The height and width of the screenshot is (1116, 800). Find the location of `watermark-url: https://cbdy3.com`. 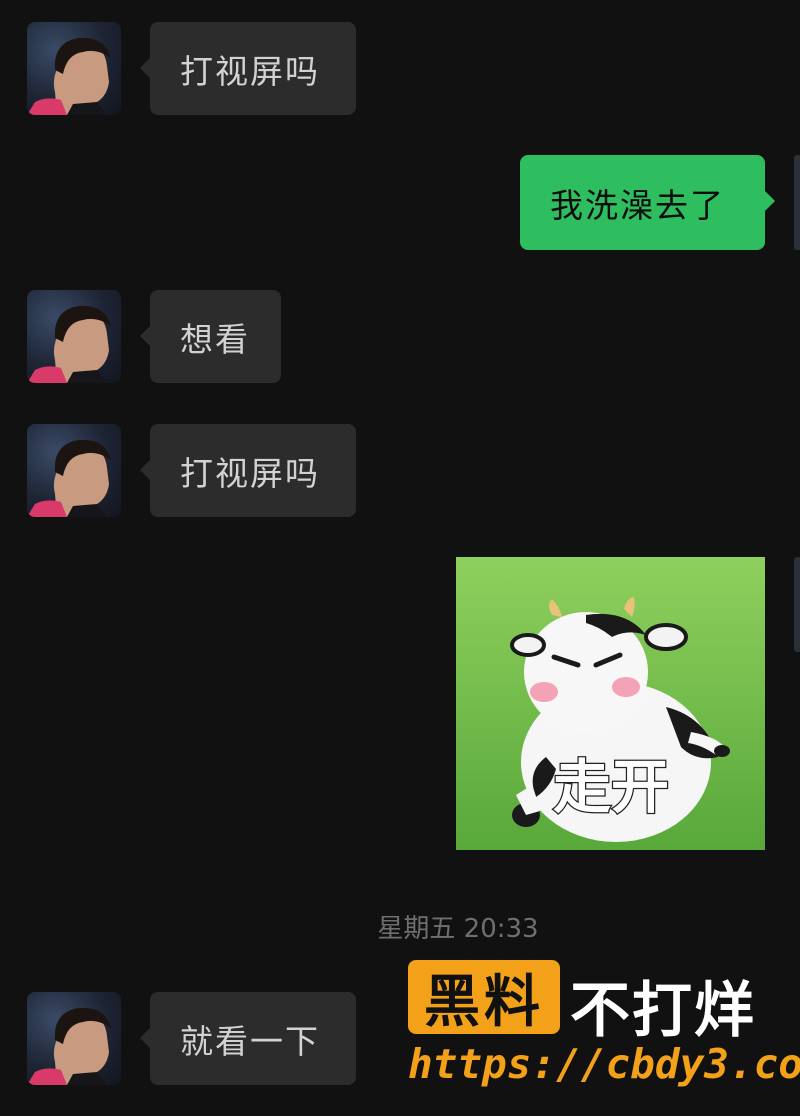

watermark-url: https://cbdy3.com is located at coordinates (604, 1064).